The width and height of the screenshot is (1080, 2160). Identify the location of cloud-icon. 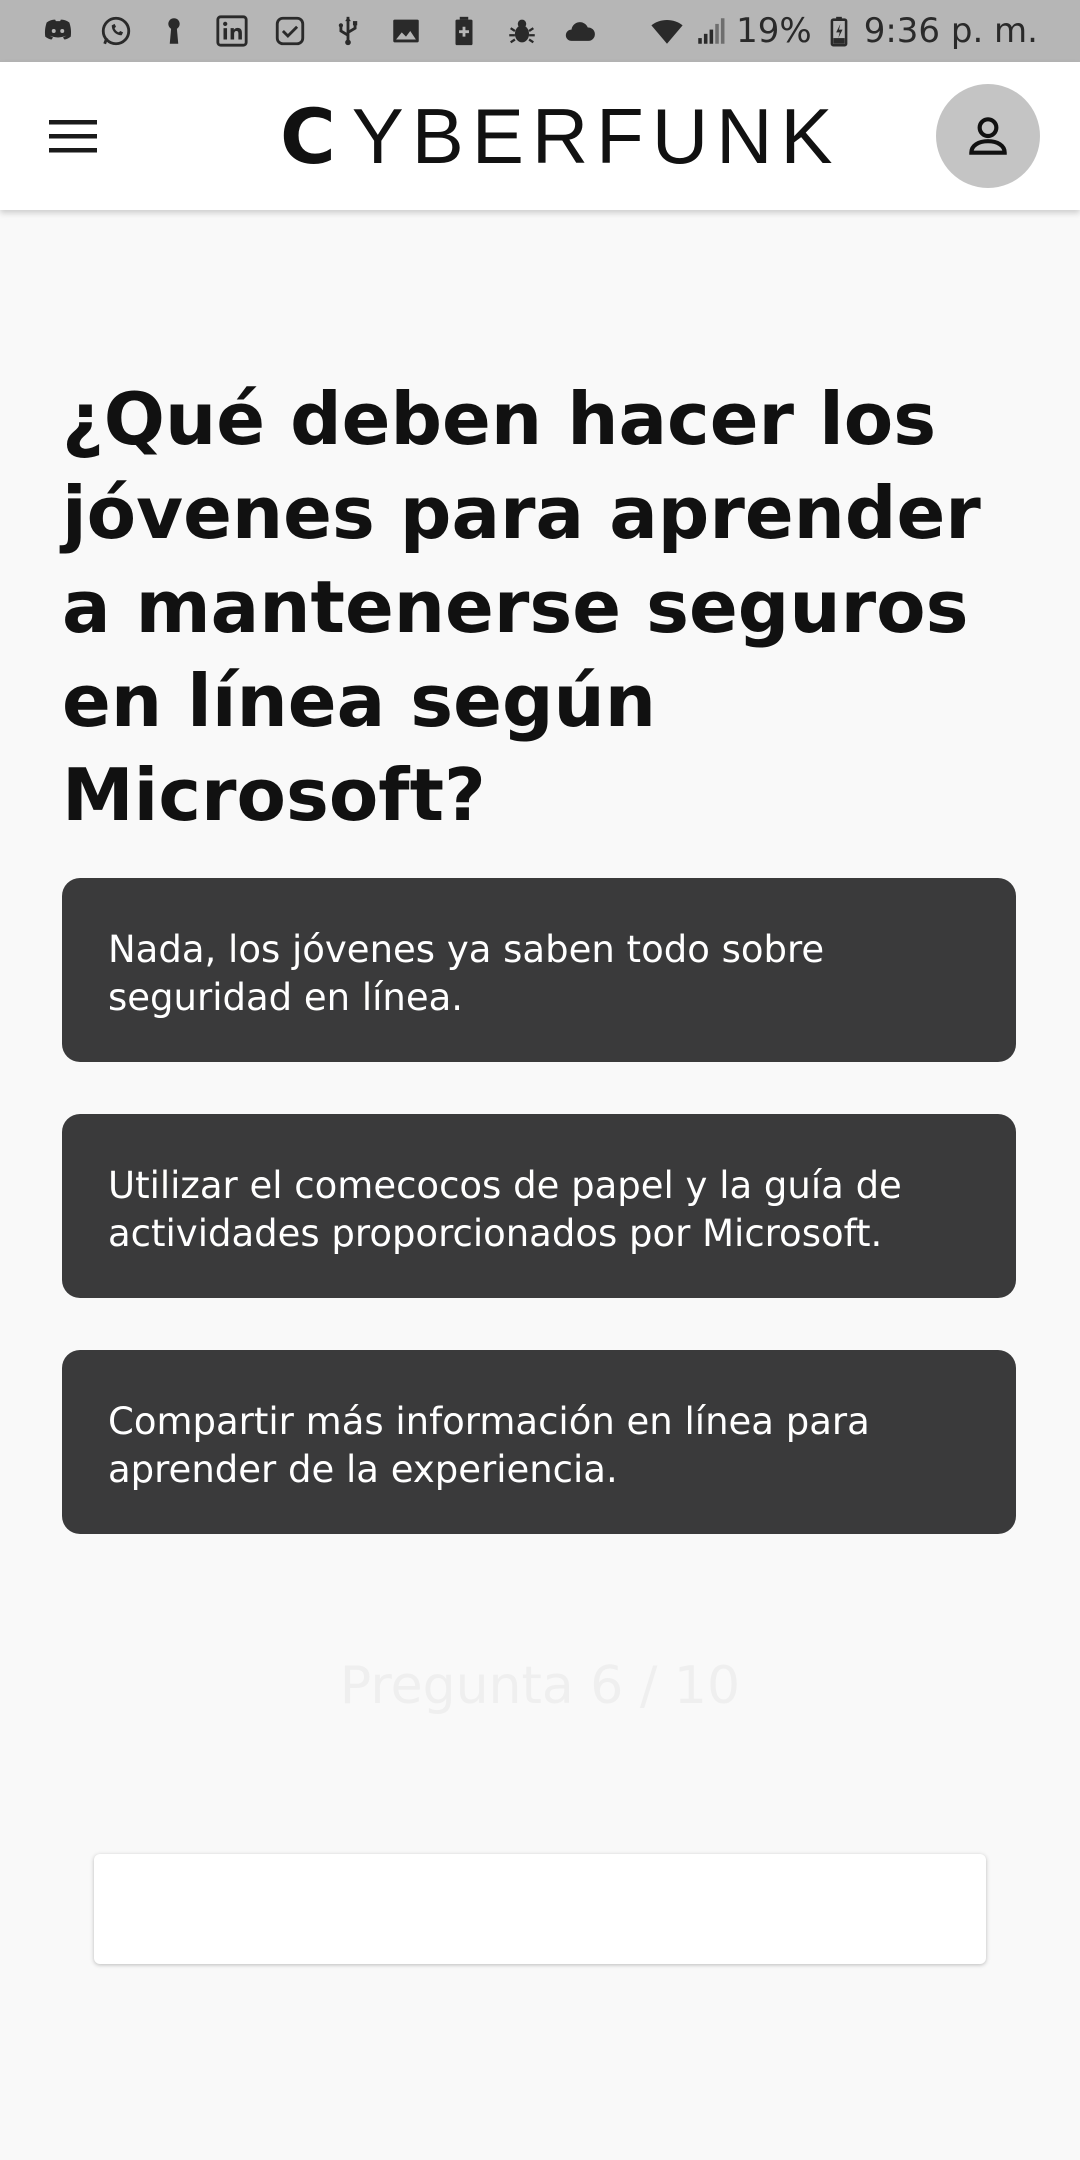
(580, 31).